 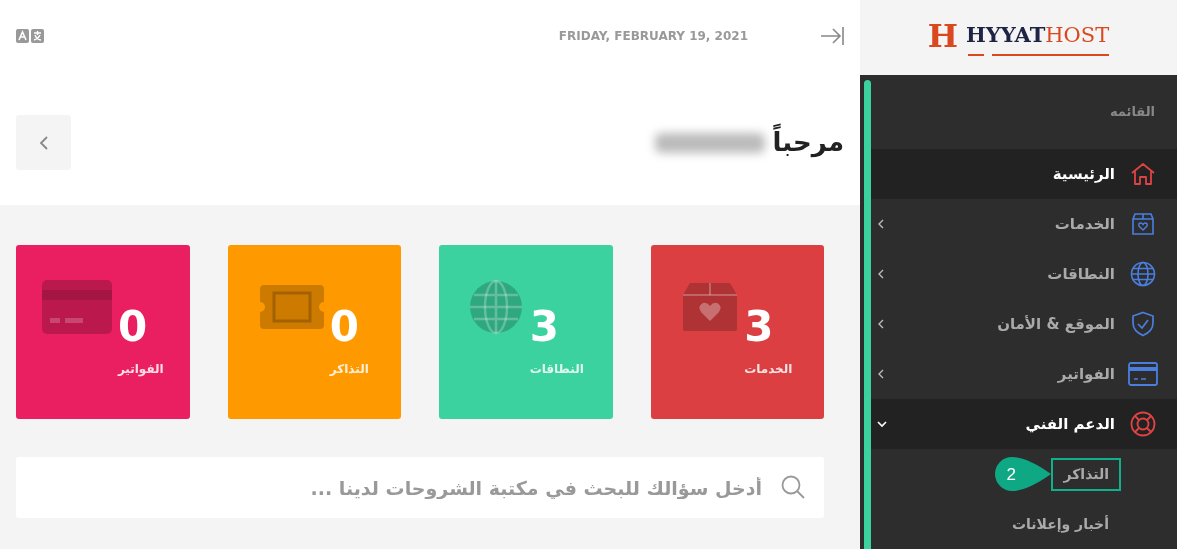 What do you see at coordinates (140, 369) in the screenshot?
I see `stat-label: الفواتير` at bounding box center [140, 369].